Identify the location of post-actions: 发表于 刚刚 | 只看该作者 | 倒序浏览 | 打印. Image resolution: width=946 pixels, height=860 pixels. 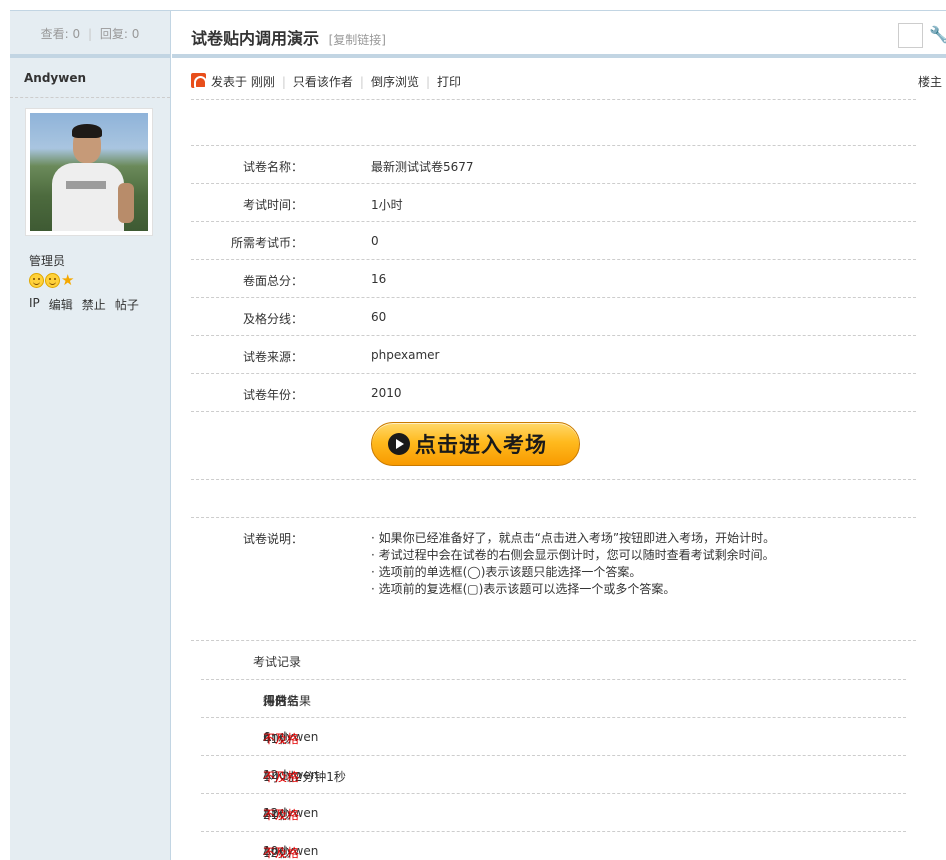
(336, 81).